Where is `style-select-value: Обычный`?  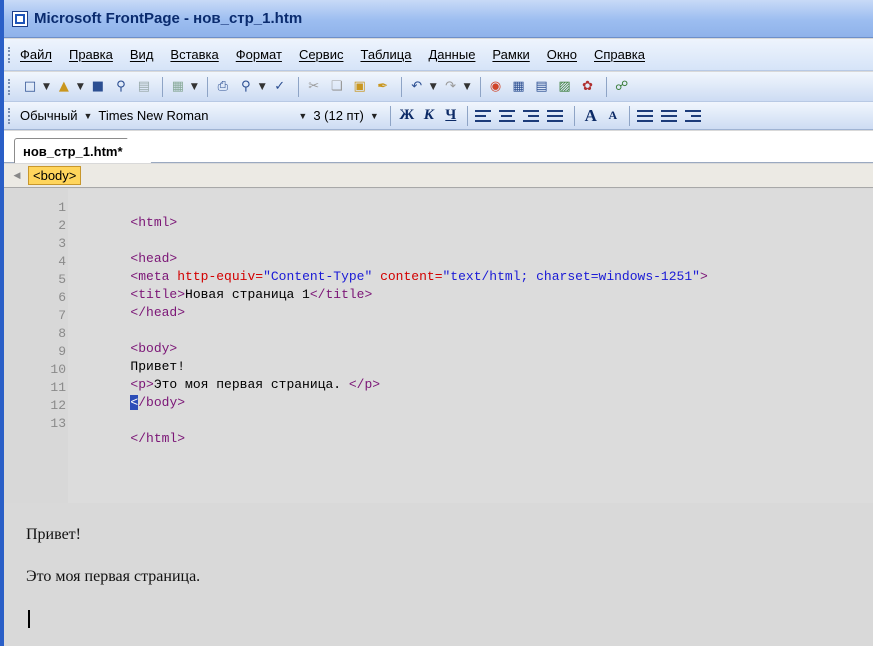
style-select-value: Обычный is located at coordinates (49, 115).